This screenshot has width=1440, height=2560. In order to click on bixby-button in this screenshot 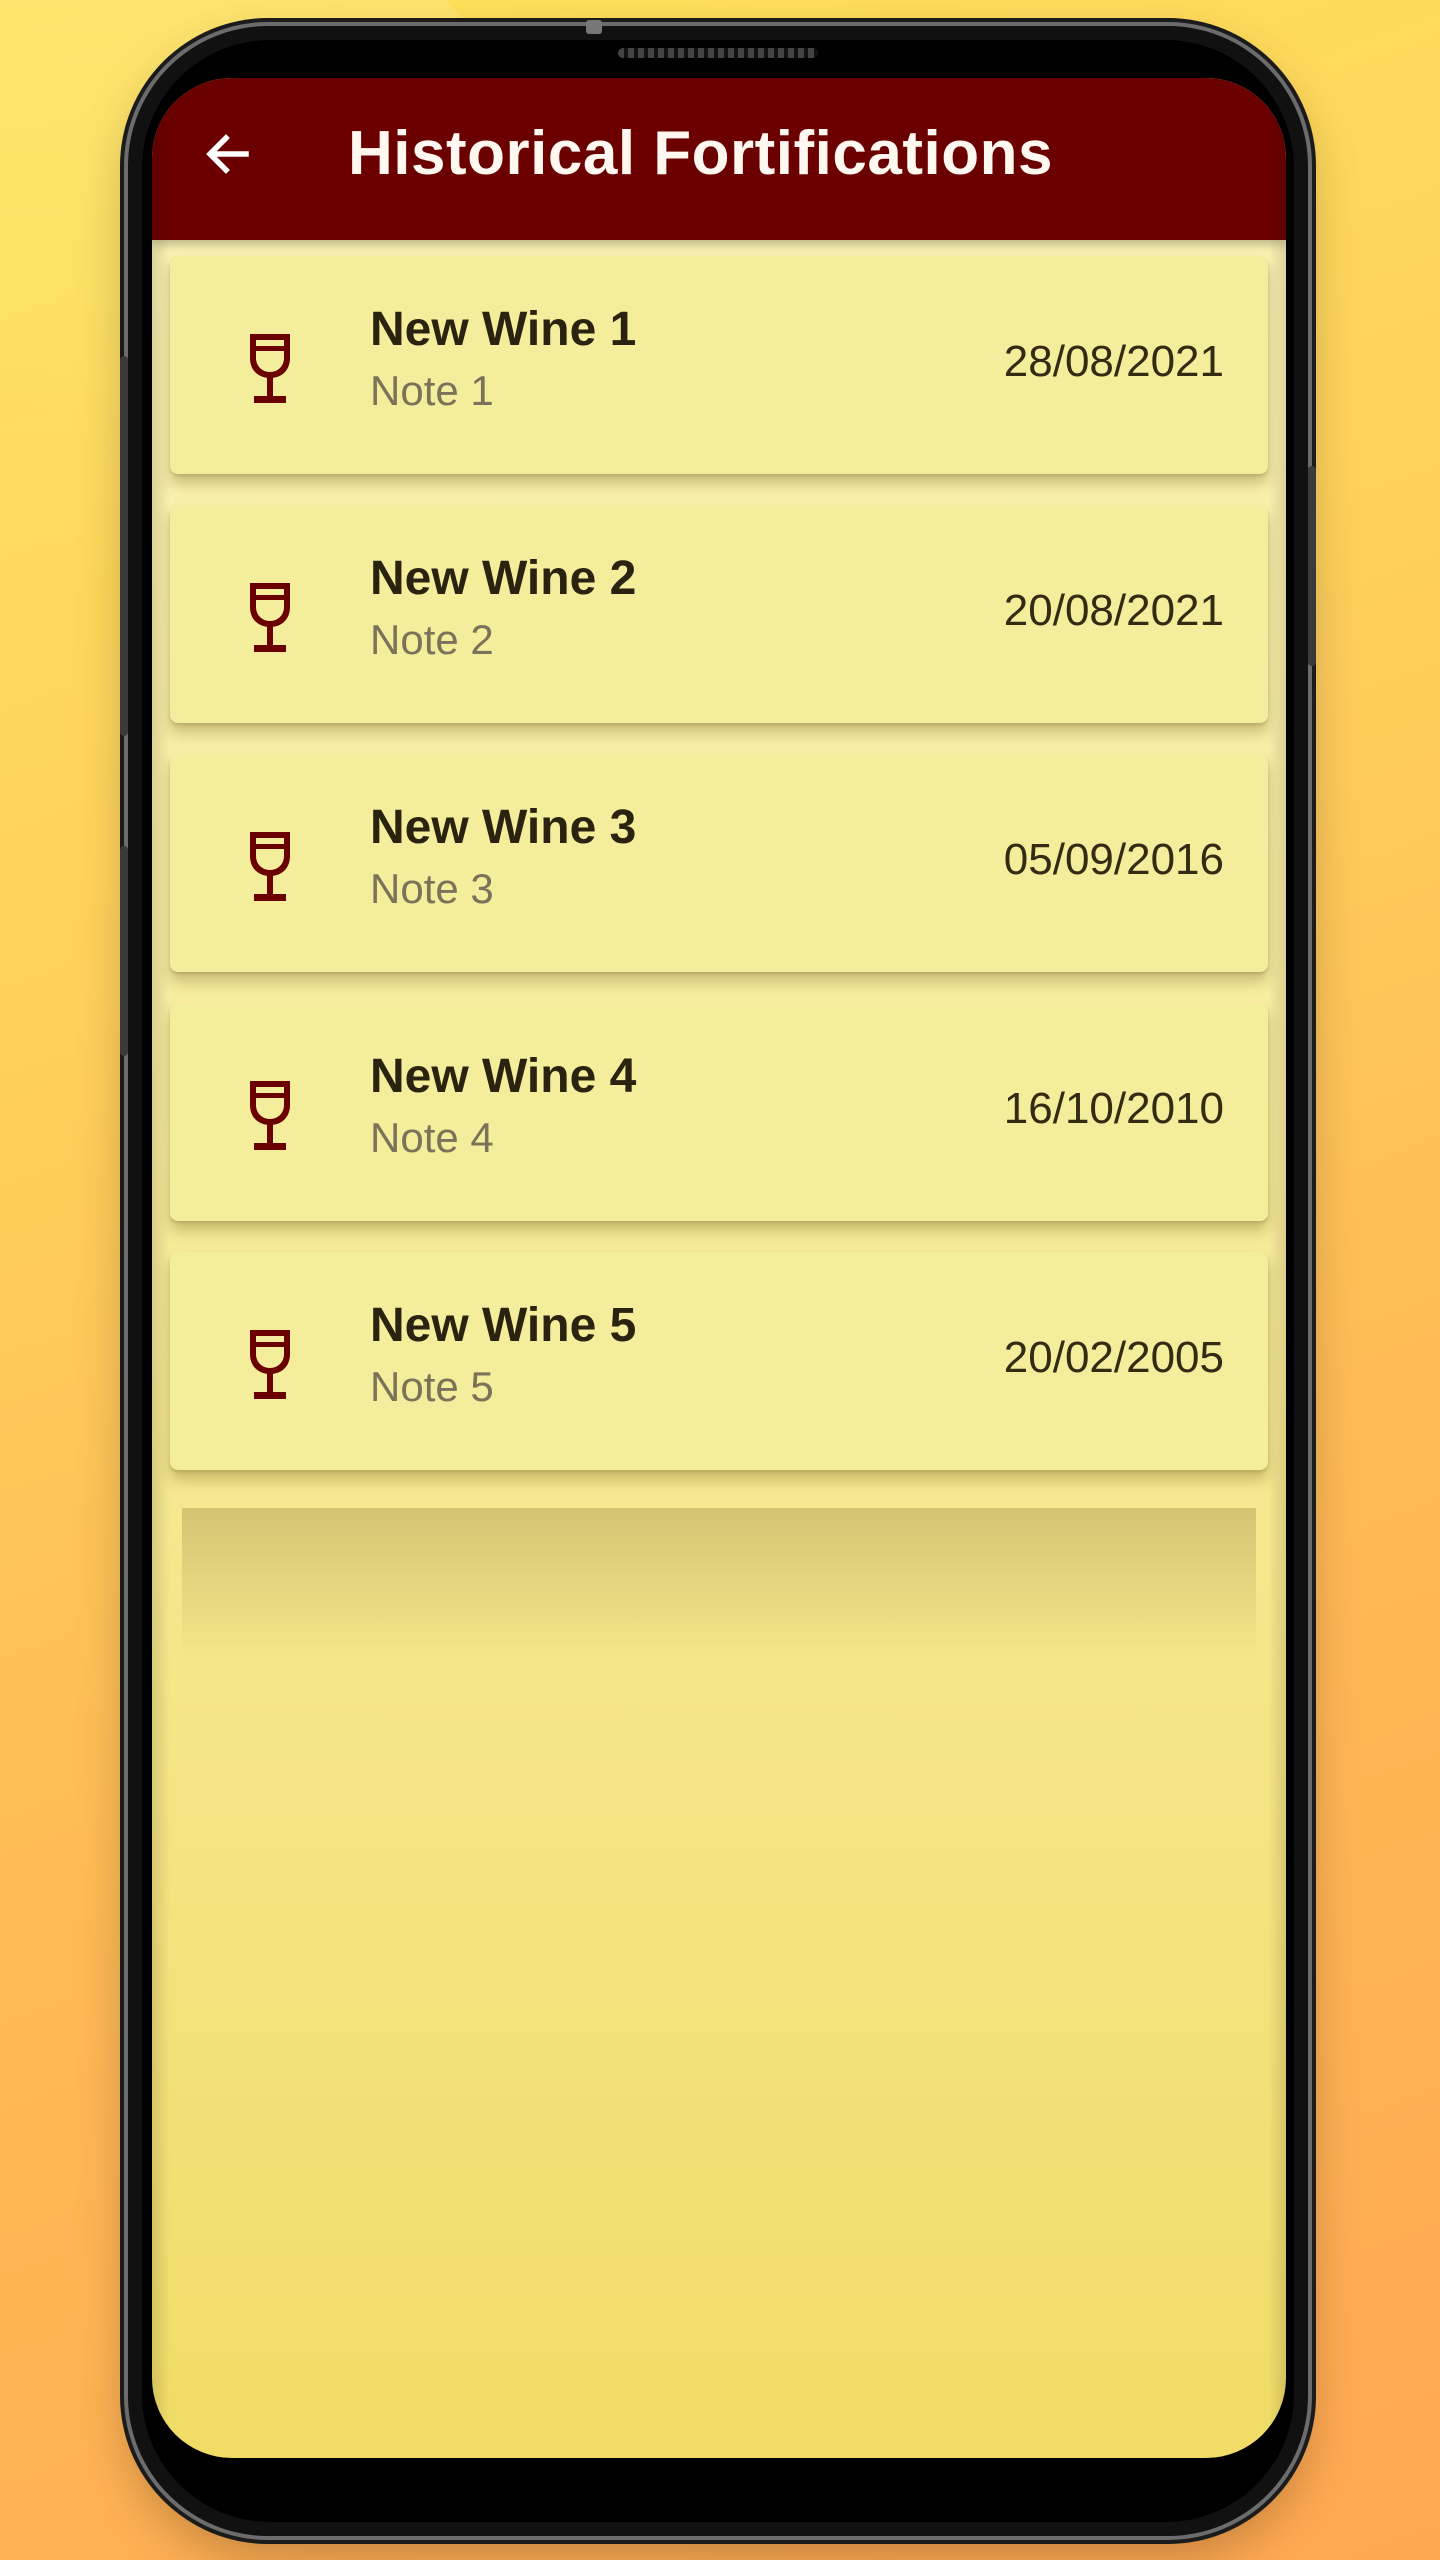, I will do `click(124, 951)`.